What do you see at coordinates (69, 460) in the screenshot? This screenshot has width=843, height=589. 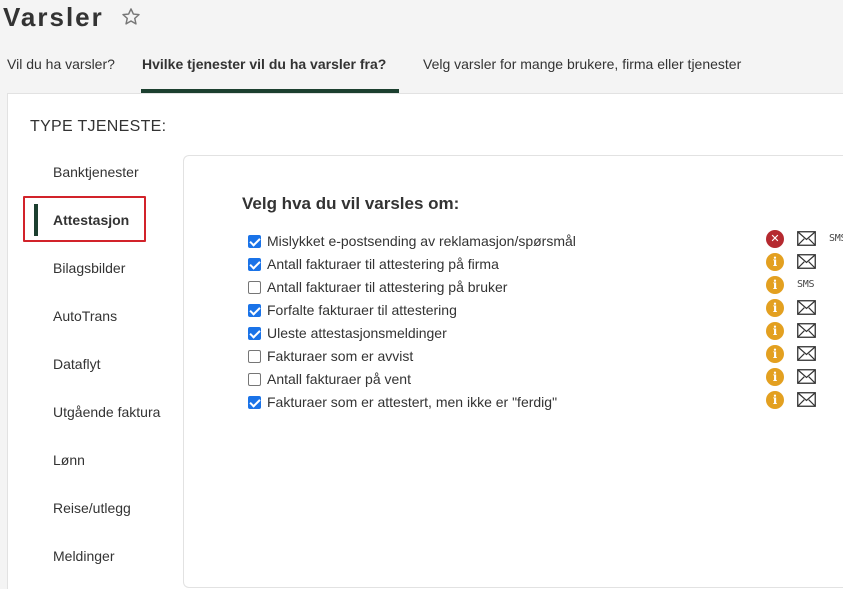 I see `sidebar-item-lonn: Lønn` at bounding box center [69, 460].